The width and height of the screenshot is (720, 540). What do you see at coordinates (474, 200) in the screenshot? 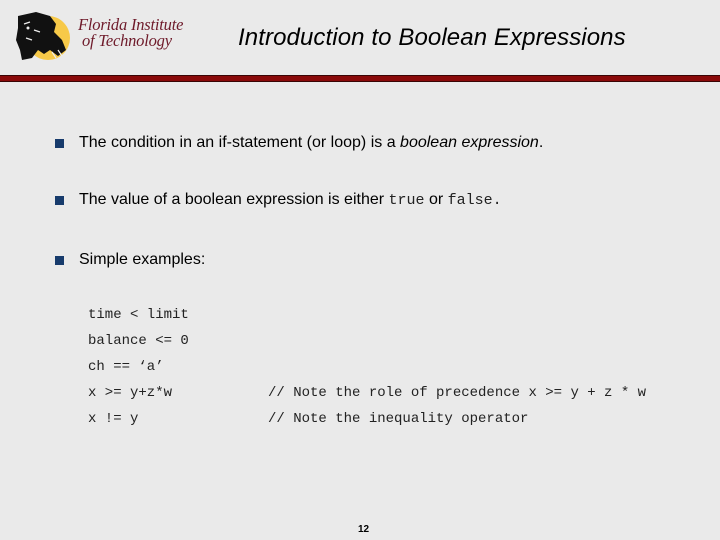
I see `code-false: false.` at bounding box center [474, 200].